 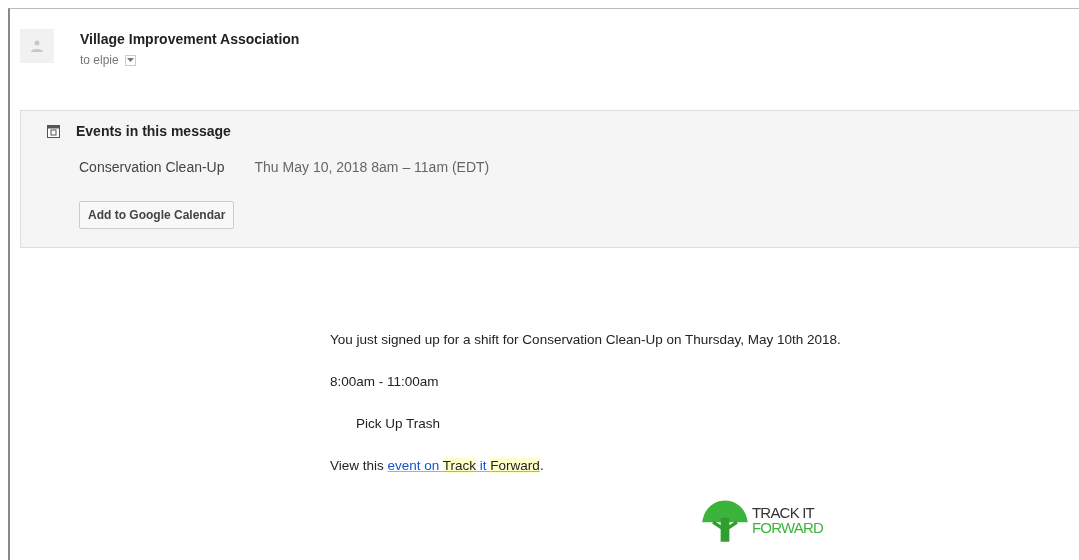 What do you see at coordinates (784, 512) in the screenshot?
I see `logo-text: TRACK IT` at bounding box center [784, 512].